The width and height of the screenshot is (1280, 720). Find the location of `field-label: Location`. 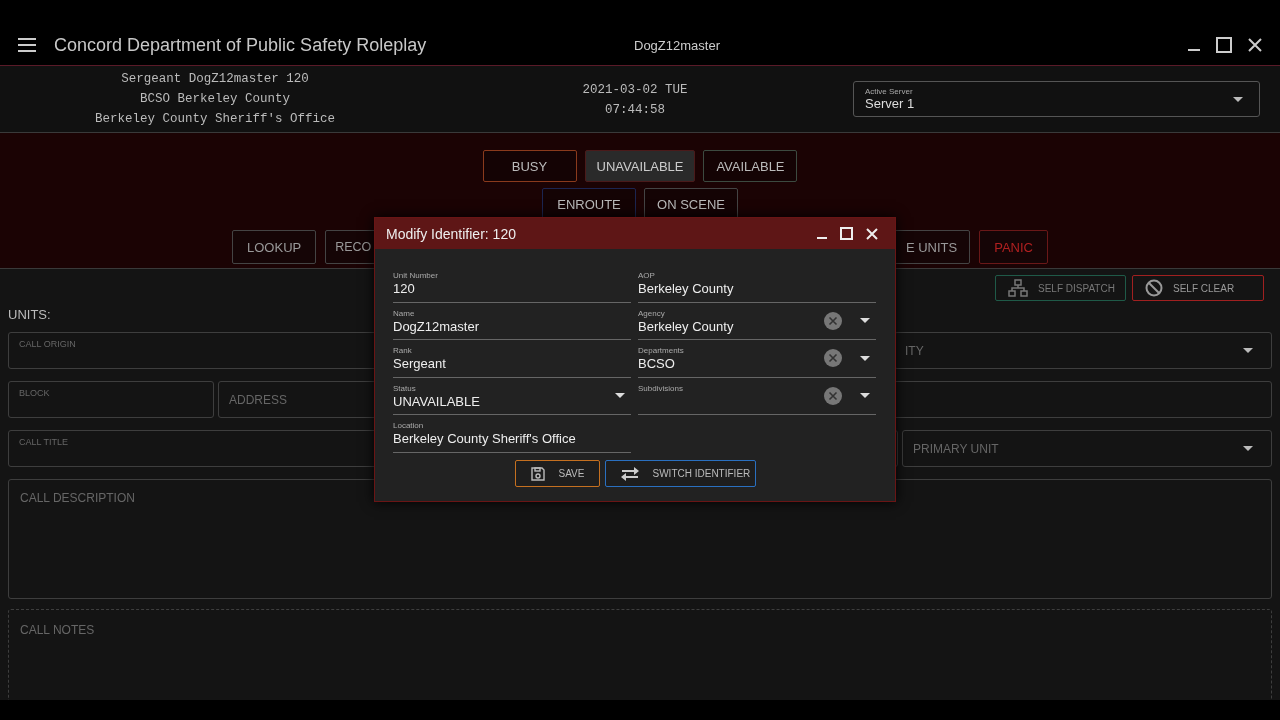

field-label: Location is located at coordinates (409, 426).